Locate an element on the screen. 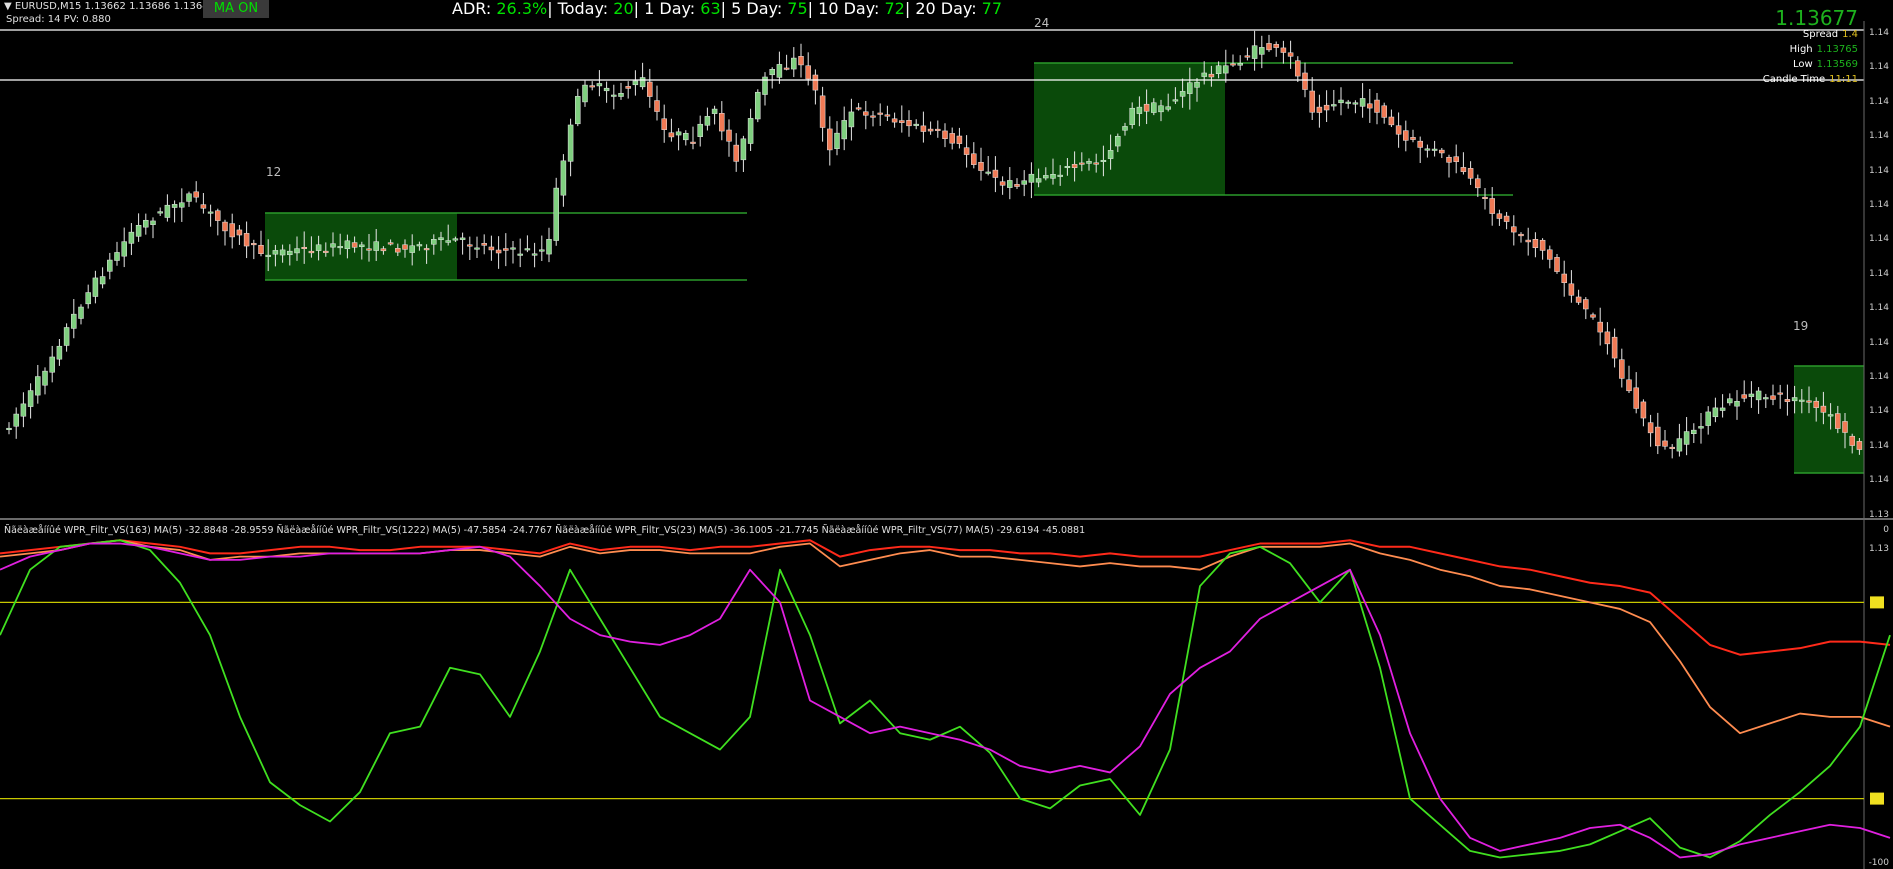 This screenshot has height=869, width=1893. today-label: | Today: is located at coordinates (580, 9).